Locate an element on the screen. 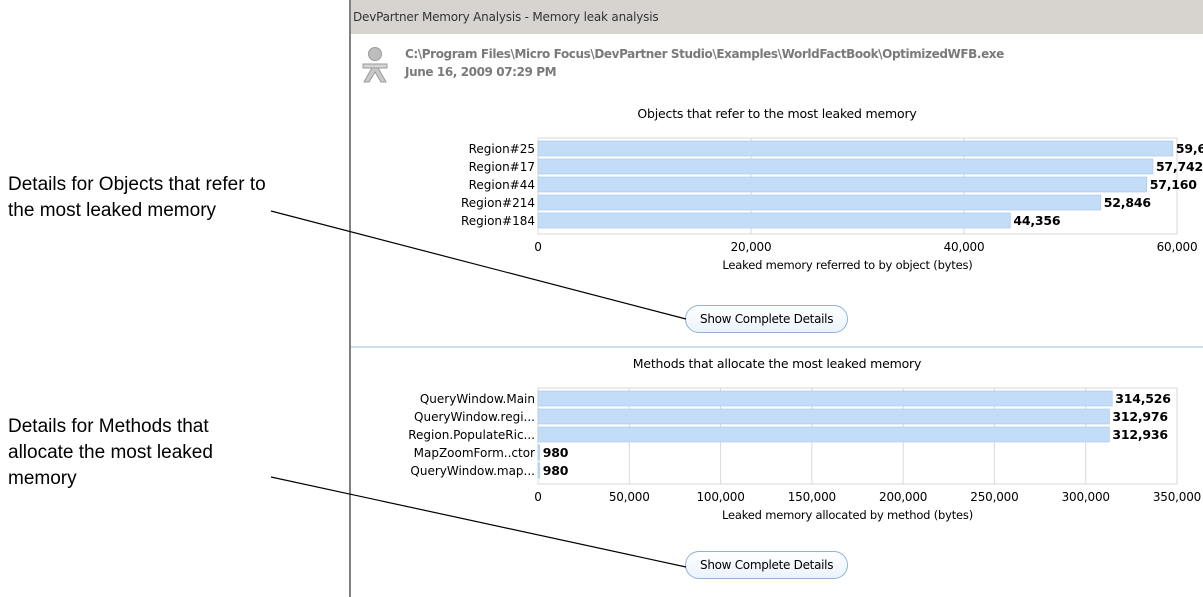 The width and height of the screenshot is (1203, 597). category-label: QueryWindow.Main is located at coordinates (477, 399).